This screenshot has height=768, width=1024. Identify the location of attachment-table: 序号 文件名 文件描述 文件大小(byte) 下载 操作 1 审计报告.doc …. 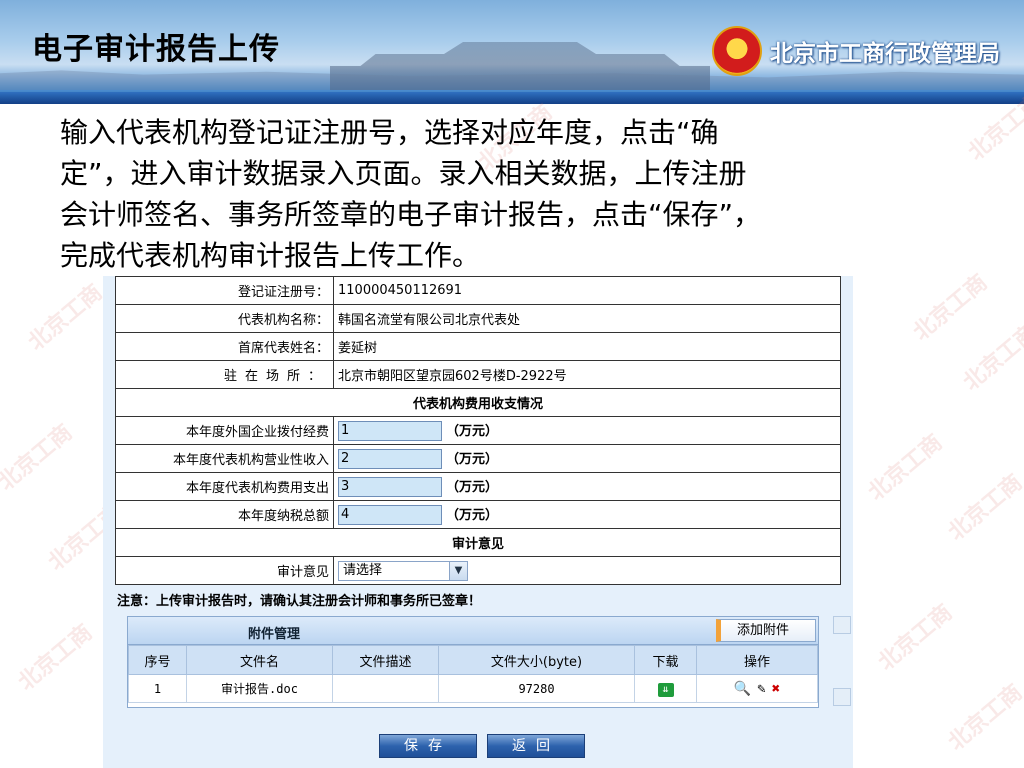
(473, 674).